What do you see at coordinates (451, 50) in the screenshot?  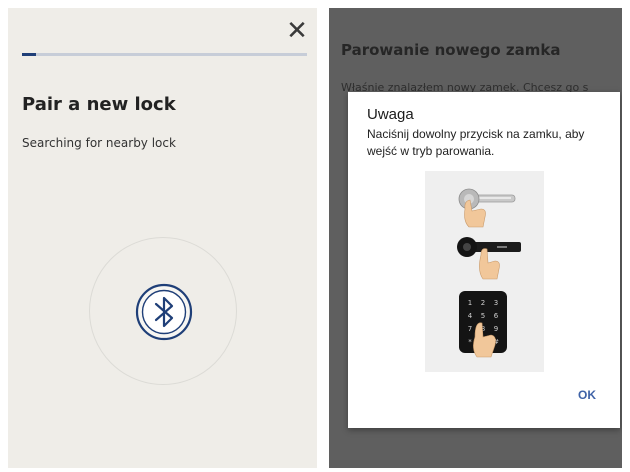 I see `pairing-title: Parowanie nowego zamka` at bounding box center [451, 50].